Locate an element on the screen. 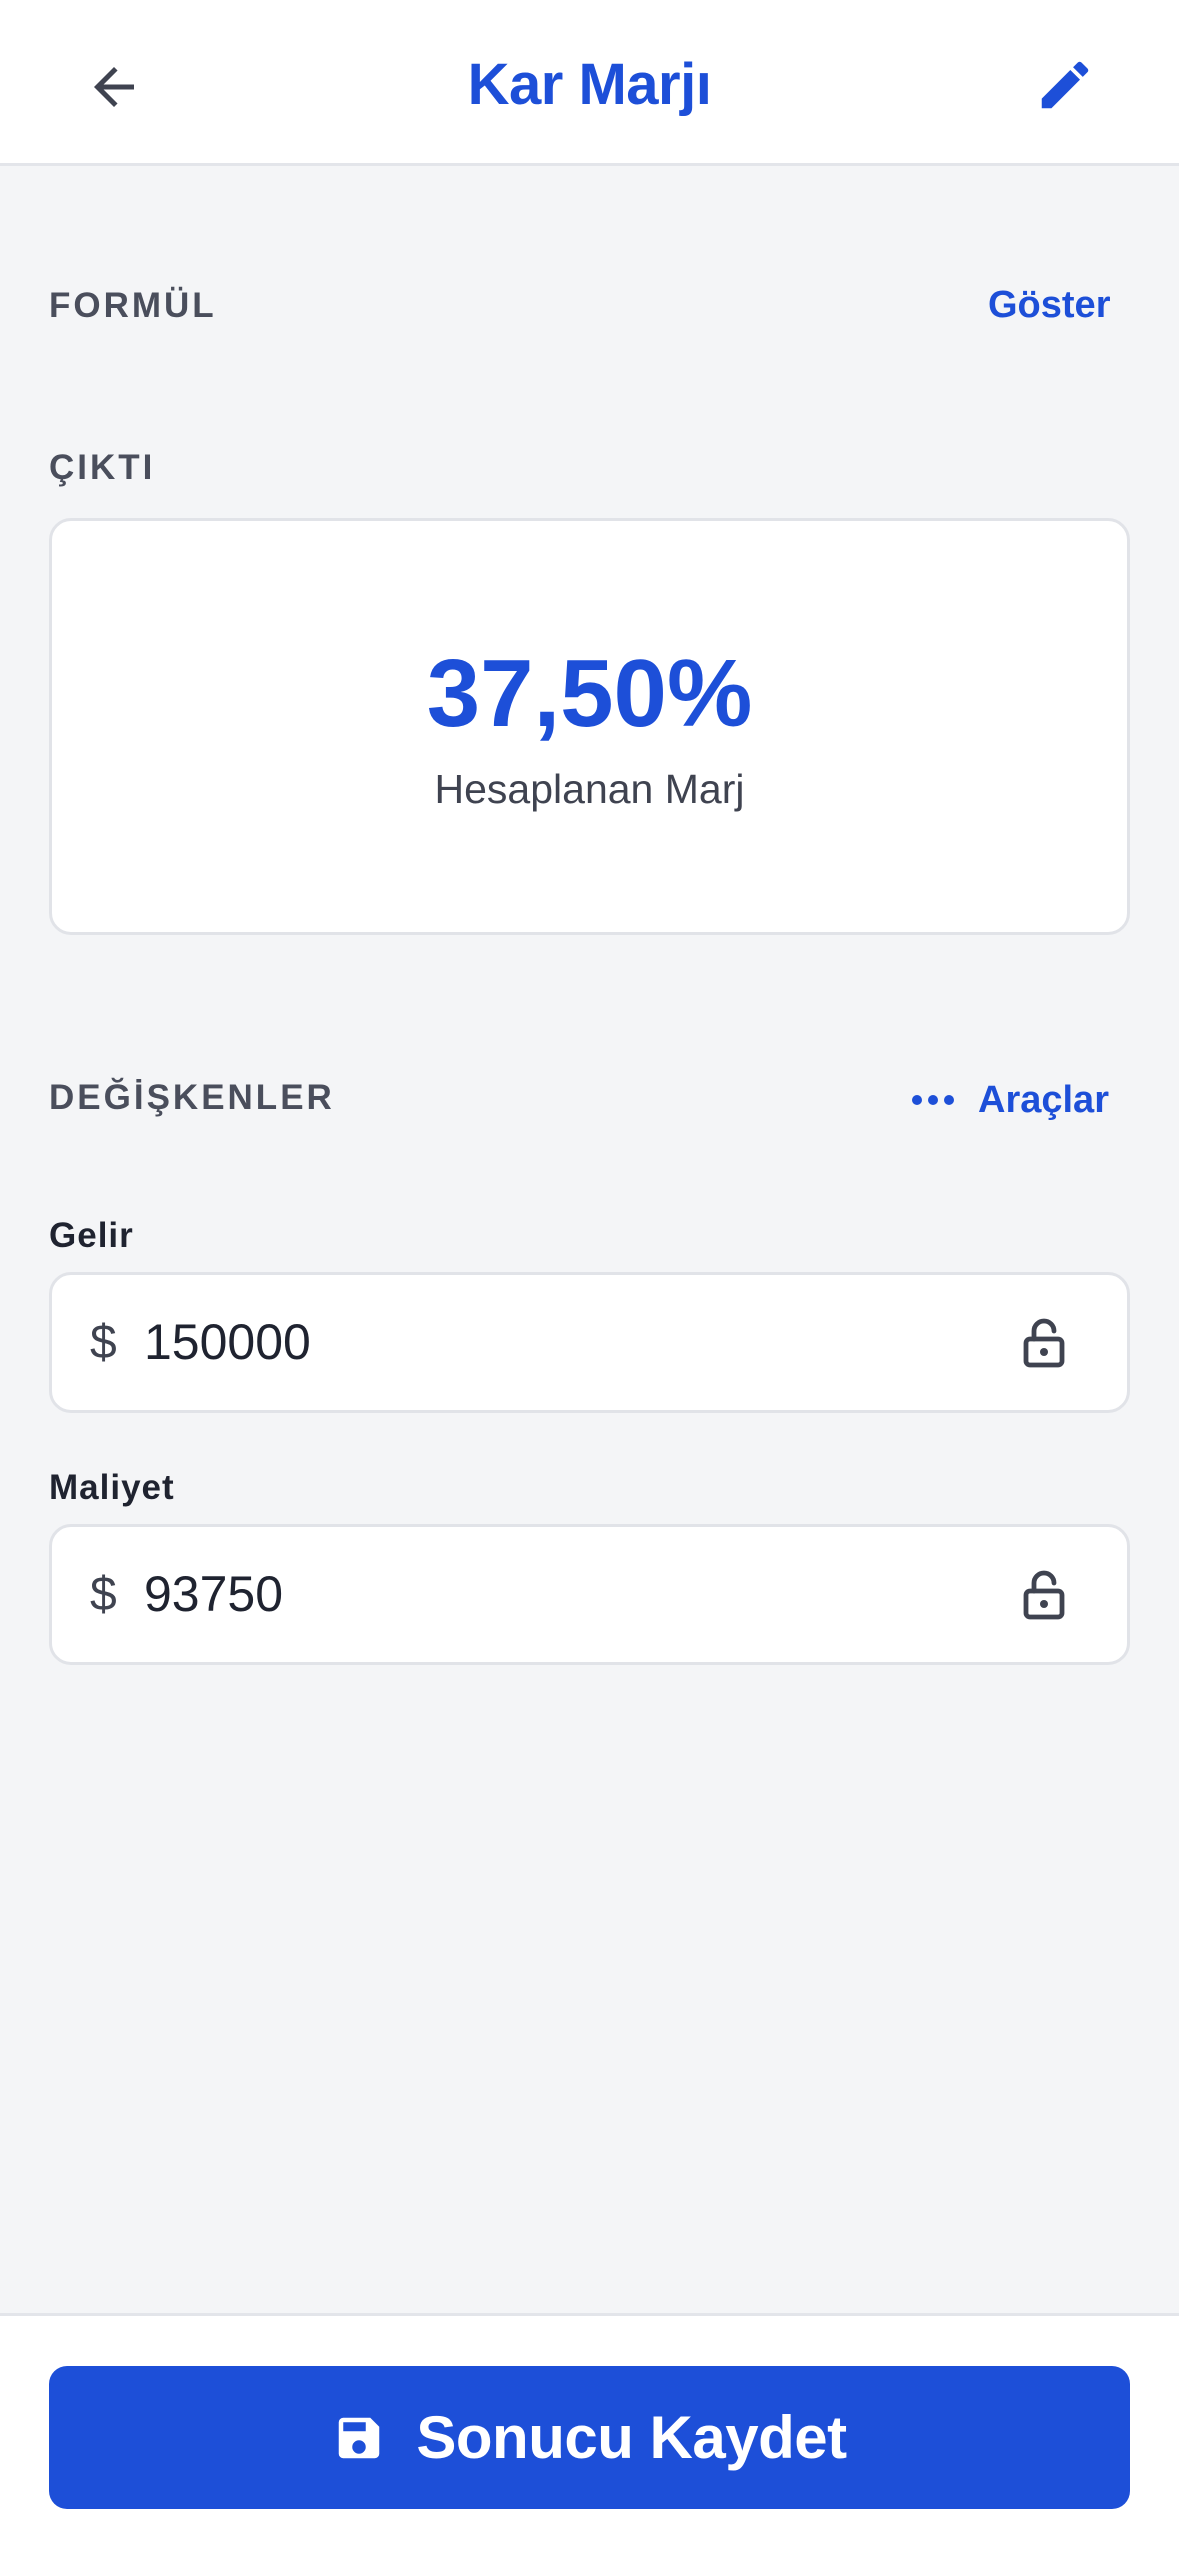 The image size is (1179, 2556). field-maliyet: $ is located at coordinates (589, 1594).